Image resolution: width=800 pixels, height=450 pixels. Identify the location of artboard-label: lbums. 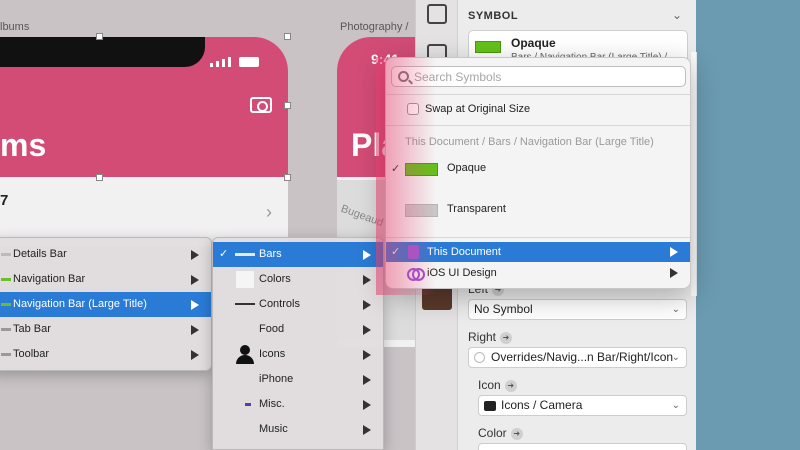
(14, 27).